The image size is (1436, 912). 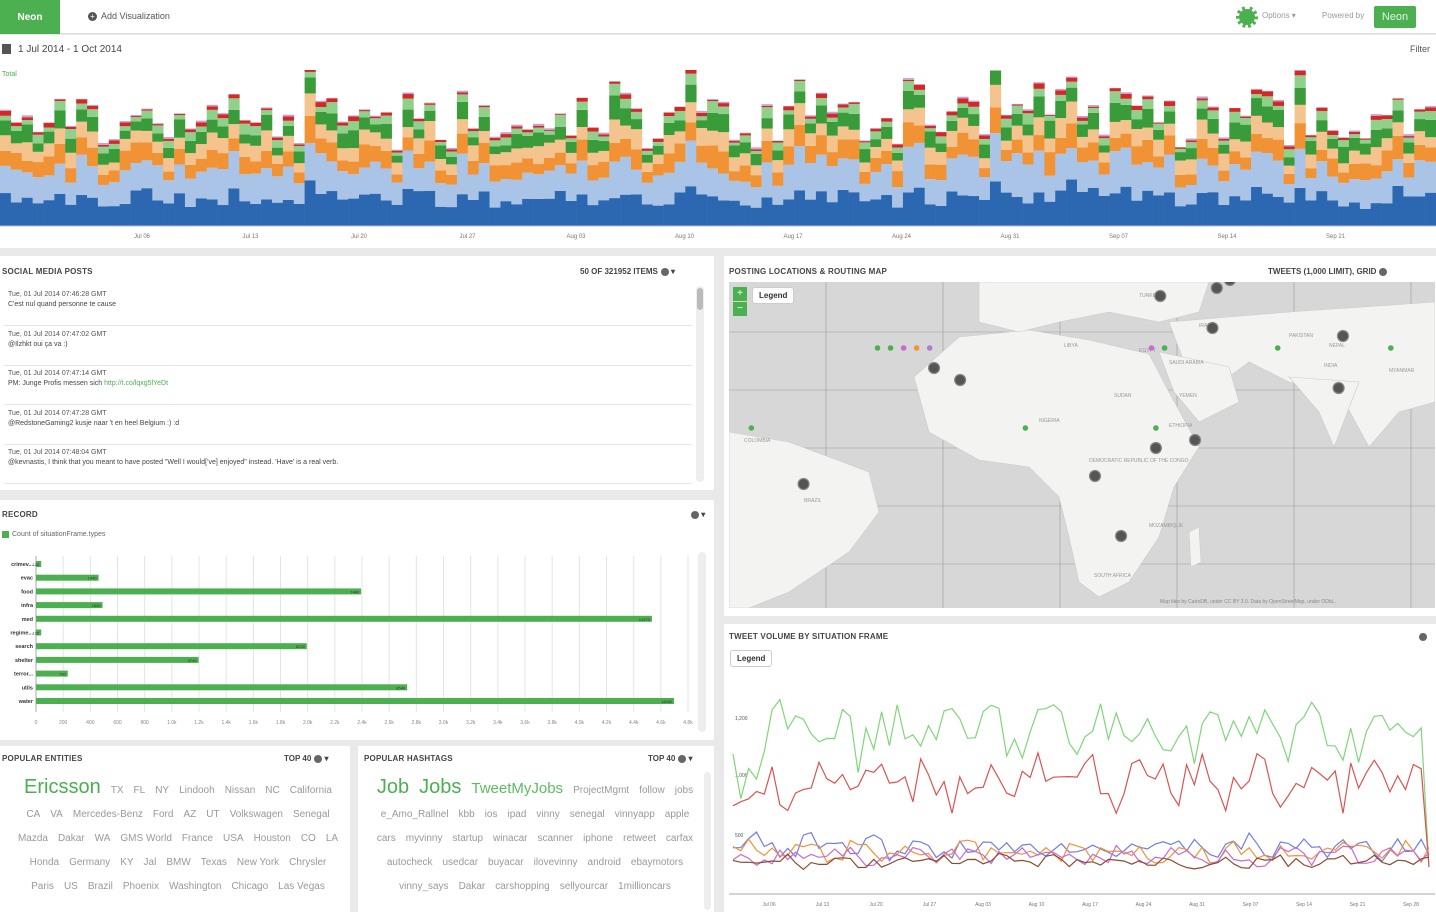 What do you see at coordinates (117, 791) in the screenshot?
I see `word-cloud-term: TX` at bounding box center [117, 791].